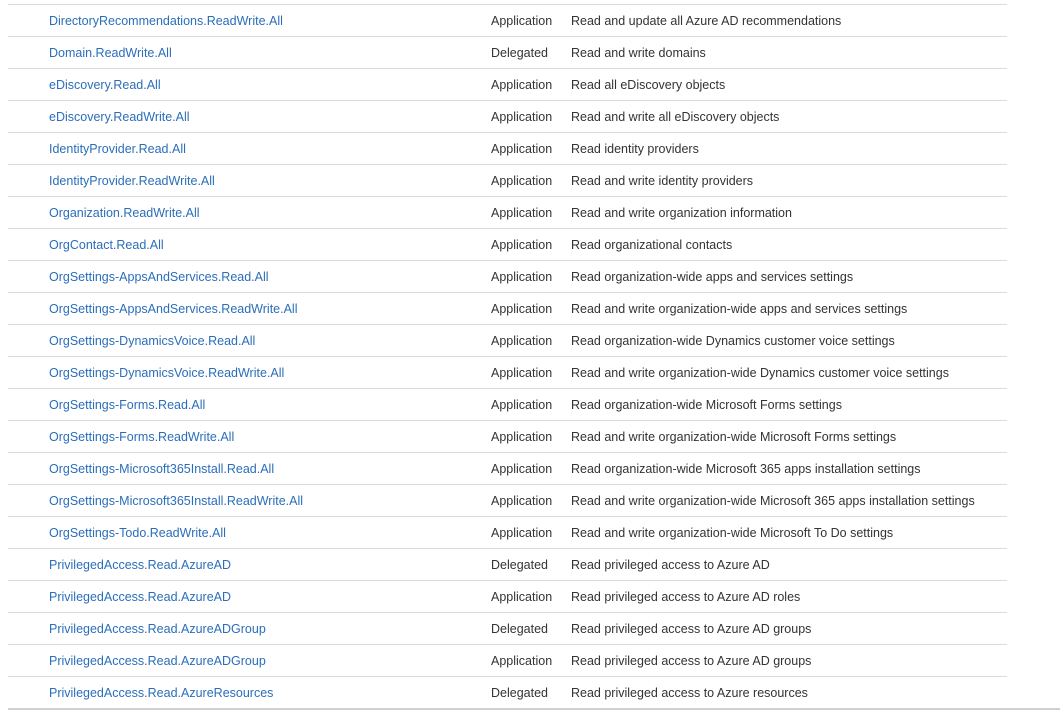 This screenshot has height=711, width=1060. I want to click on permission-name-link: OrgSettings-Forms.ReadWrite.All, so click(141, 437).